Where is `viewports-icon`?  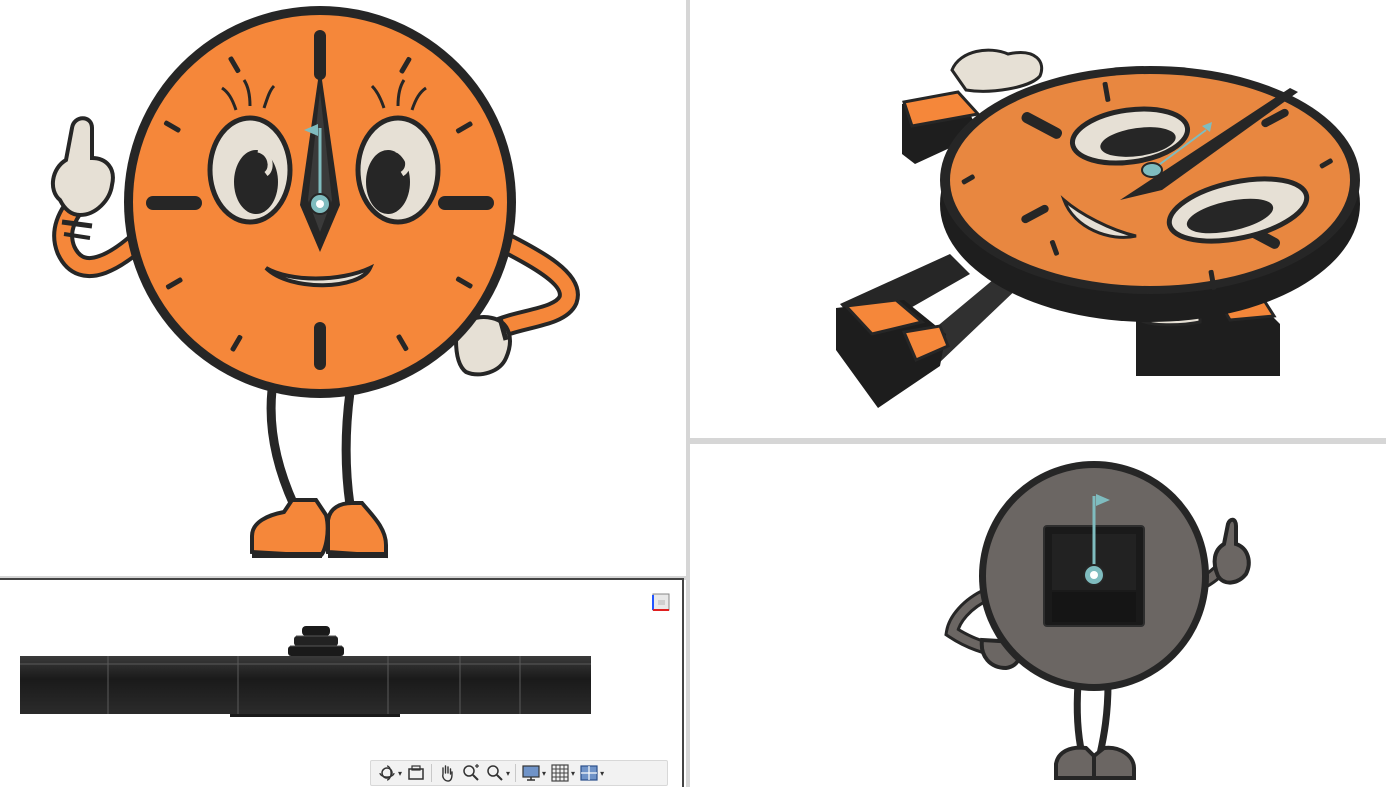
viewports-icon is located at coordinates (589, 773).